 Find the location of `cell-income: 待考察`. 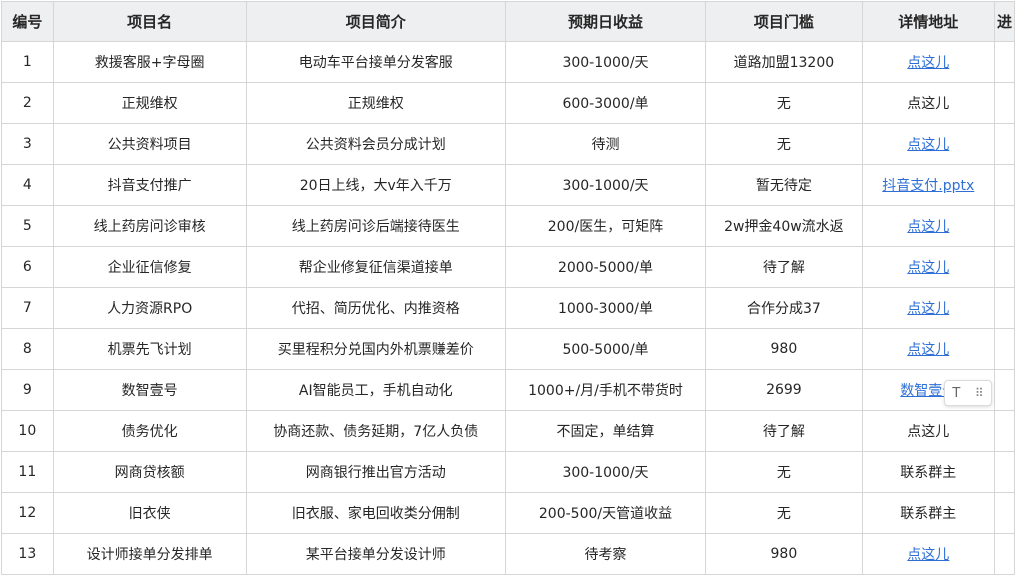

cell-income: 待考察 is located at coordinates (605, 554).